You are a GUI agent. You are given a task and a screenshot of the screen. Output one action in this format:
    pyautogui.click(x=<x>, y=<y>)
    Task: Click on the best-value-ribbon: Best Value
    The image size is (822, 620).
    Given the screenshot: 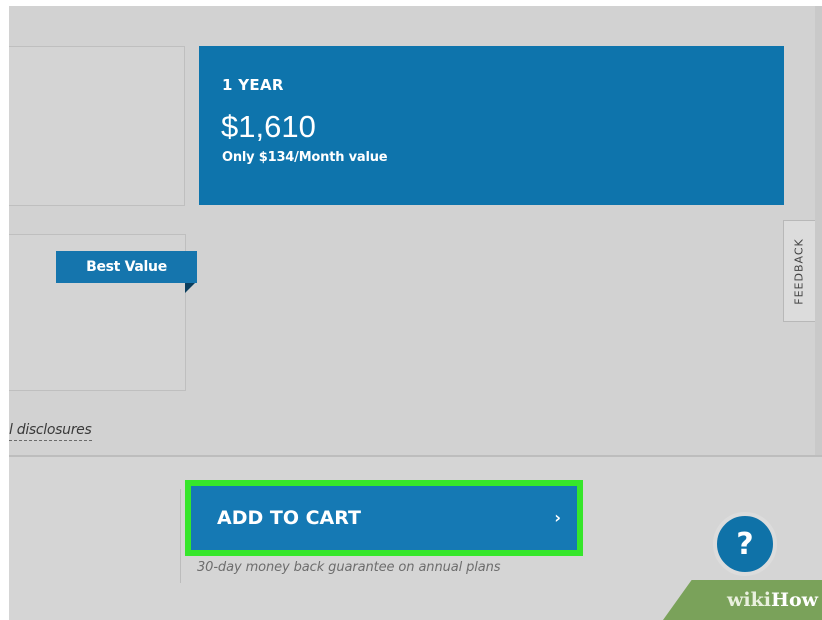 What is the action you would take?
    pyautogui.click(x=126, y=267)
    